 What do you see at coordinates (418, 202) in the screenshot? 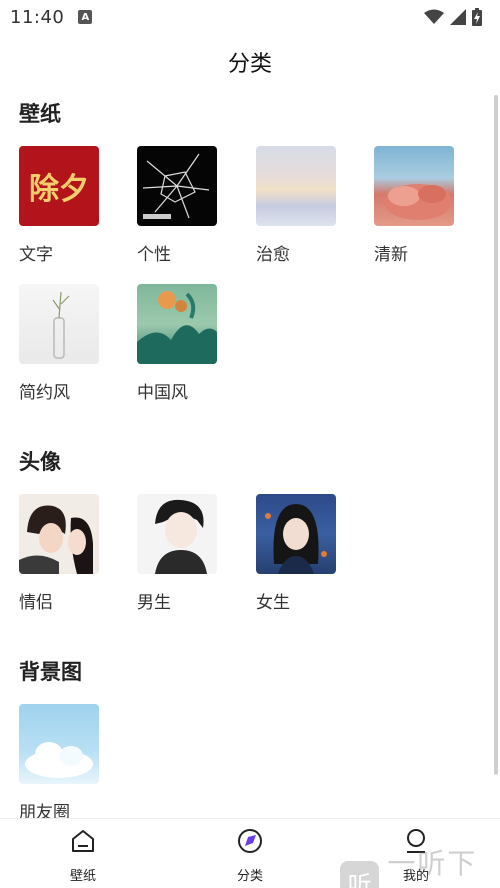
I see `blossom-tree-graphic` at bounding box center [418, 202].